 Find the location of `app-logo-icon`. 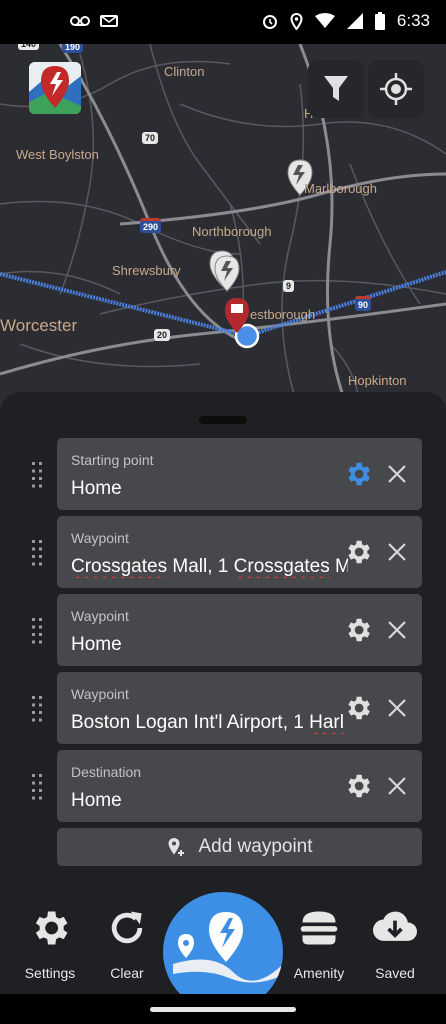

app-logo-icon is located at coordinates (55, 88).